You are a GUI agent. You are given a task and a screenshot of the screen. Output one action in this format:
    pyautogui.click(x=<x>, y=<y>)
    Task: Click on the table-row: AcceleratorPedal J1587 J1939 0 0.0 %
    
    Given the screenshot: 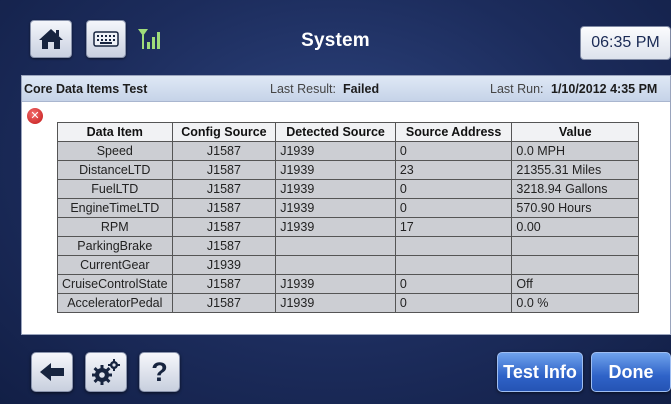 What is the action you would take?
    pyautogui.click(x=348, y=303)
    